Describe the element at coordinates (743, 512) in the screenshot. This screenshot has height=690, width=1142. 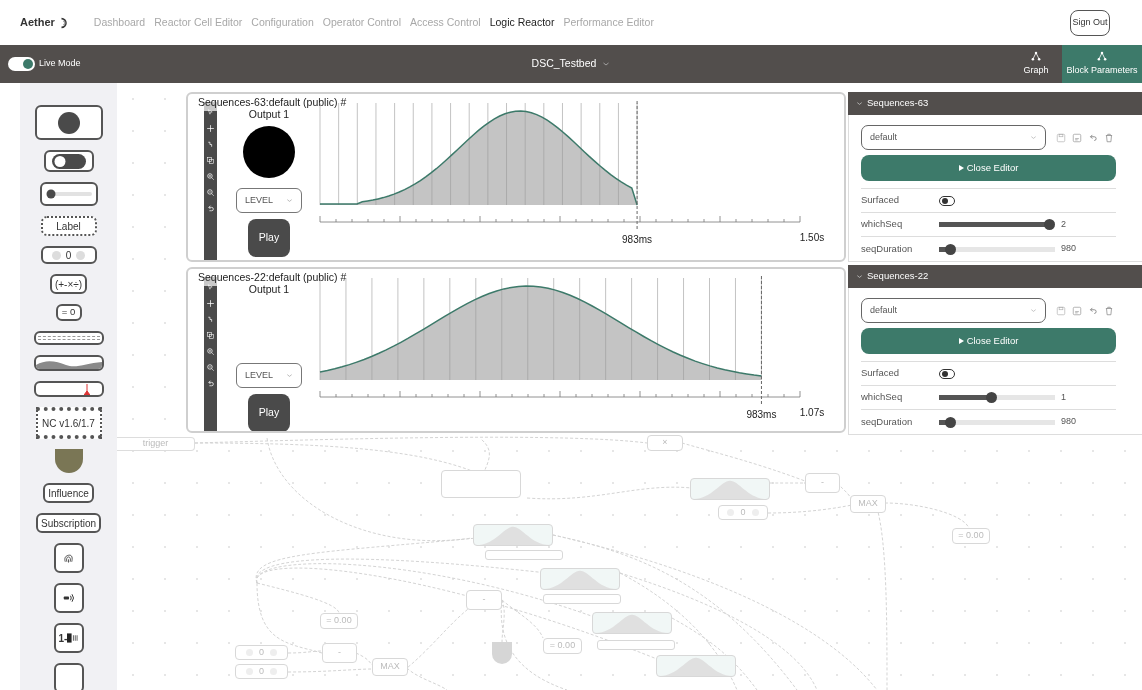
I see `graph-node: 0` at that location.